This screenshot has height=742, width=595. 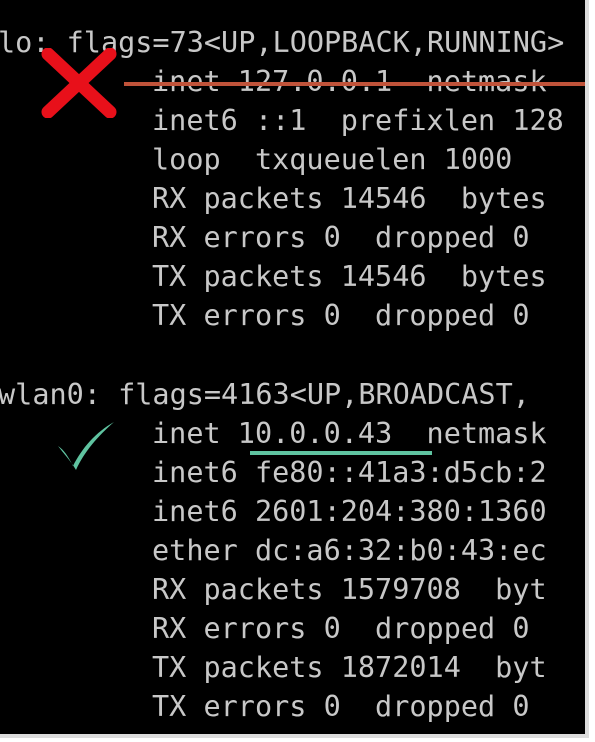 I want to click on wlan0-ether-line: ether dc:a6:32:b0:43:ec, so click(x=349, y=550).